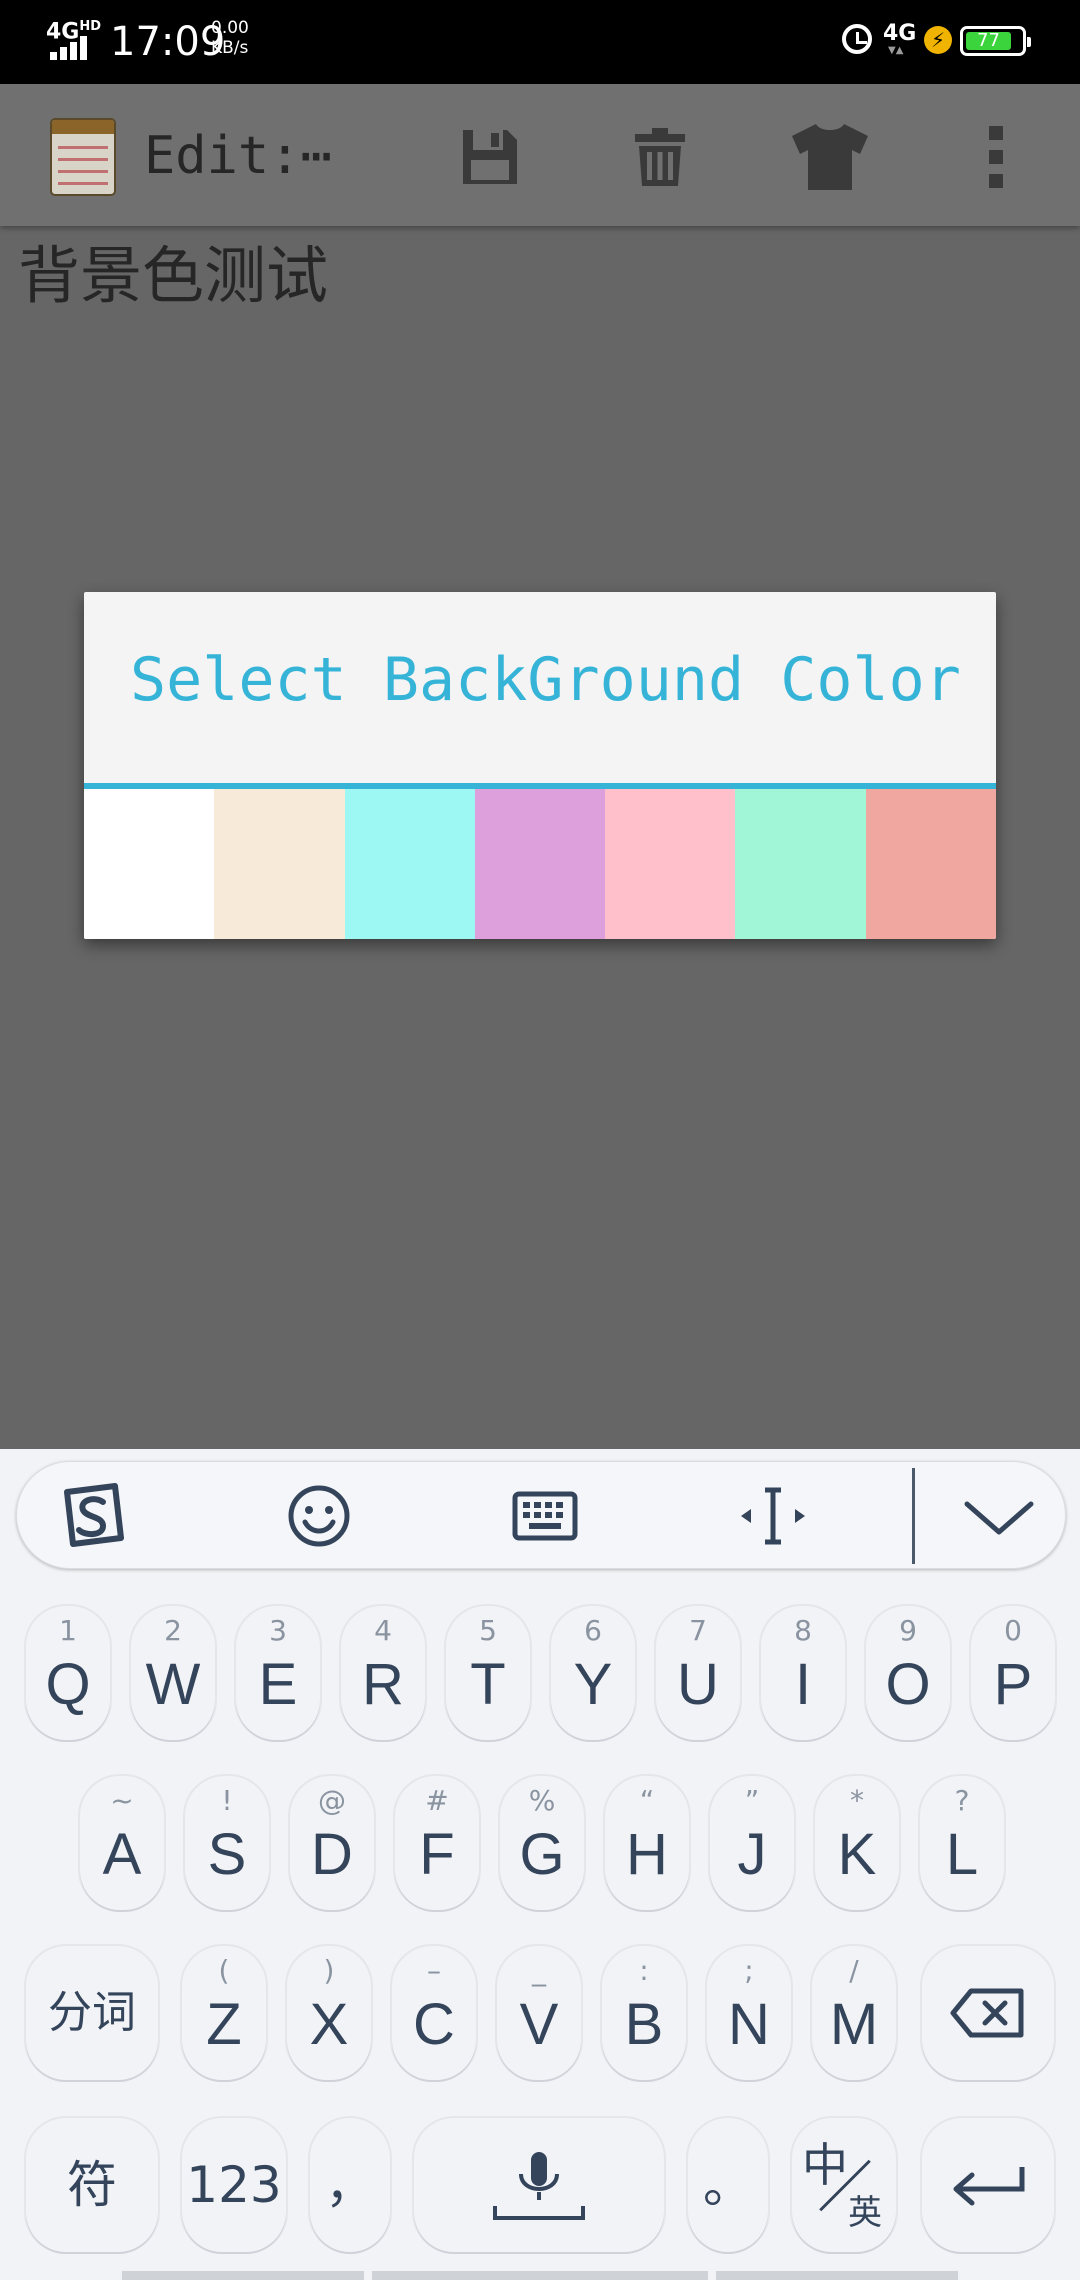 Image resolution: width=1080 pixels, height=2280 pixels. Describe the element at coordinates (844, 2185) in the screenshot. I see `language-switch-key: 中英` at that location.